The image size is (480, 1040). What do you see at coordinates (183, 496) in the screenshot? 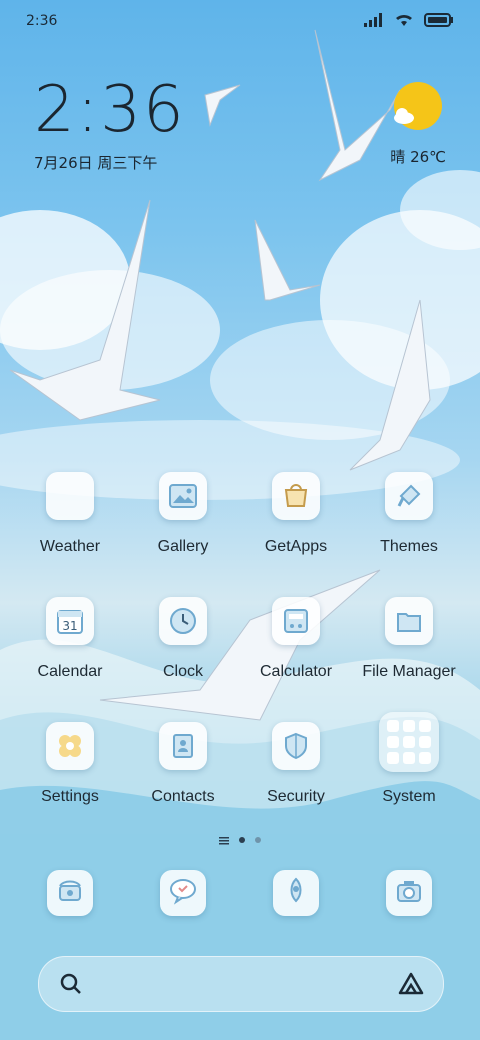
I see `gallery-icon` at bounding box center [183, 496].